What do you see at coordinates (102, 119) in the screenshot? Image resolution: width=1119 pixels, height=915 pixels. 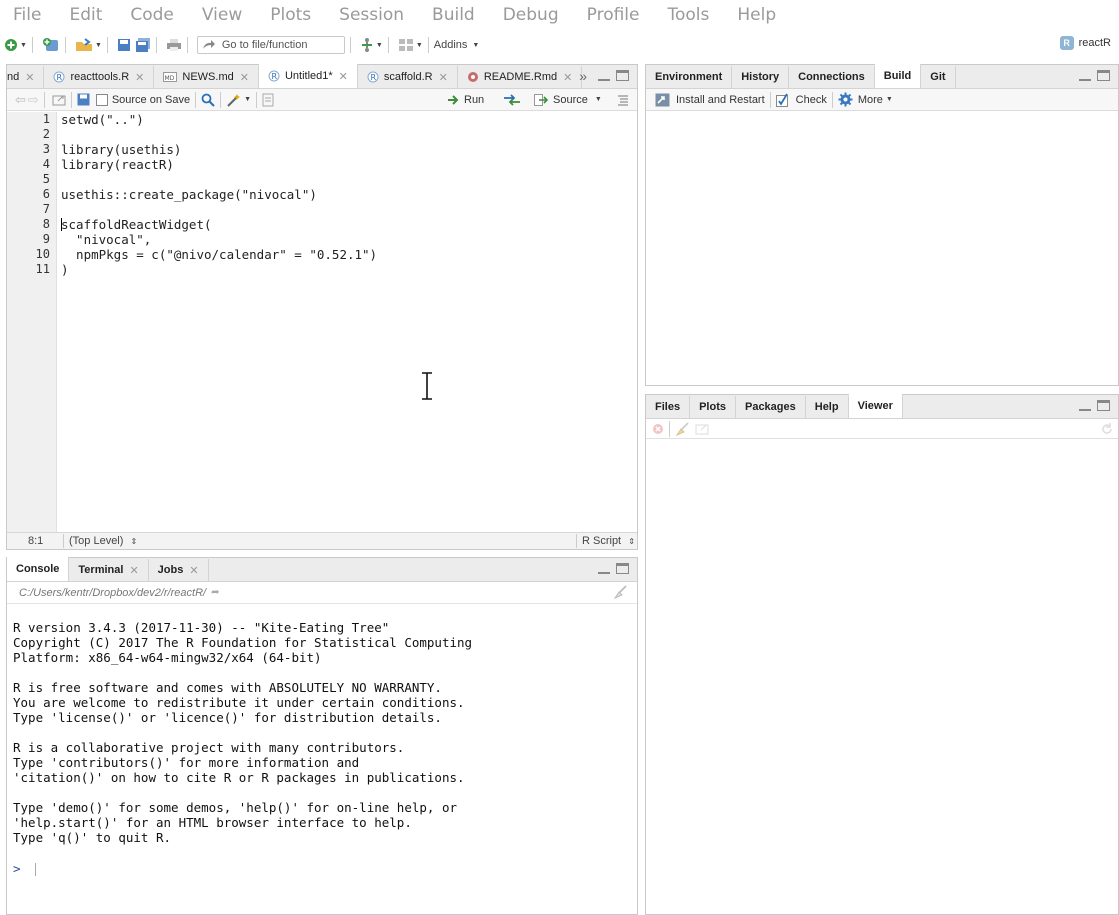 I see `code-line: setwd("..")` at bounding box center [102, 119].